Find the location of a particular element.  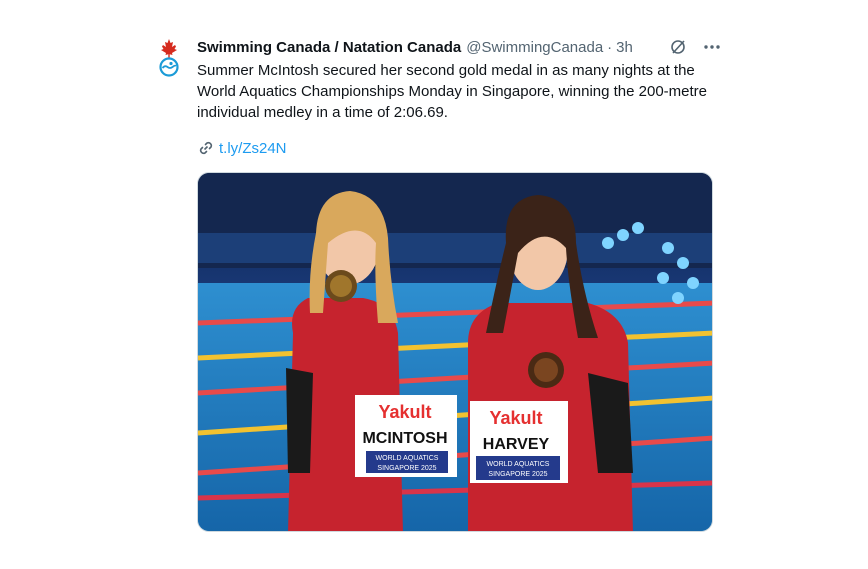

more-button is located at coordinates (712, 47).